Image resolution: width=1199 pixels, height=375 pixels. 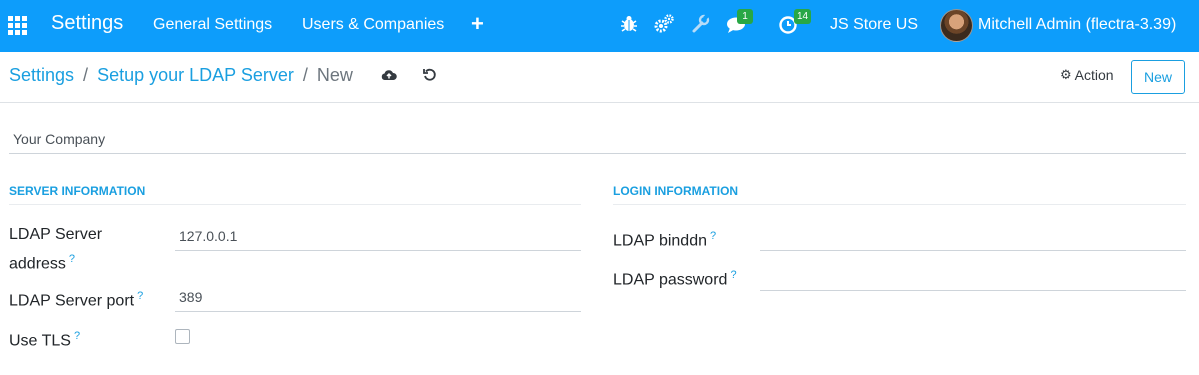 What do you see at coordinates (1077, 24) in the screenshot?
I see `user-name: Mitchell Admin (flectra-3.39)` at bounding box center [1077, 24].